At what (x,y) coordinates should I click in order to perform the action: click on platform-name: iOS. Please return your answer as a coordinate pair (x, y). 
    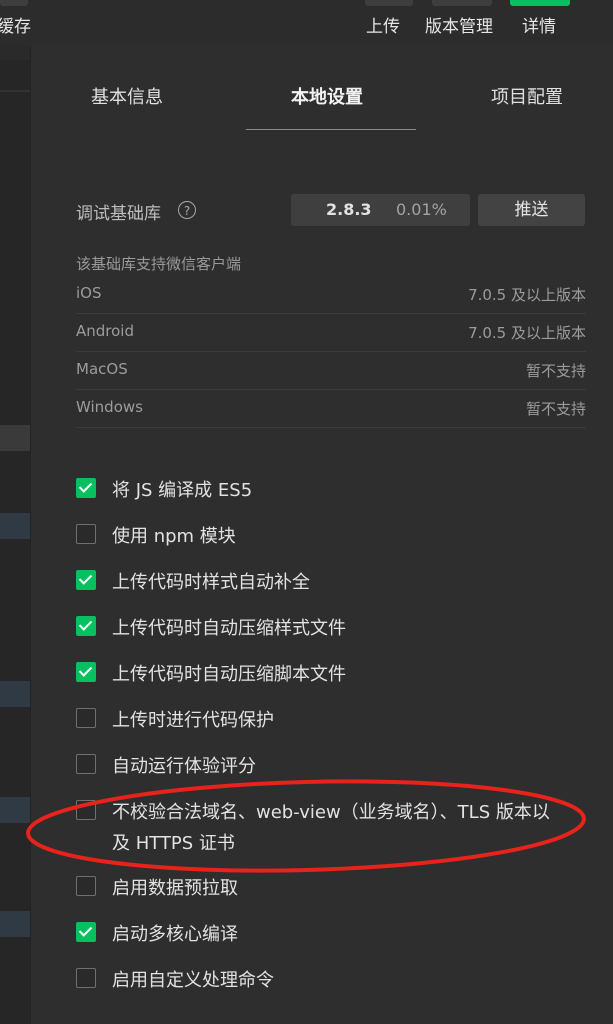
    Looking at the image, I should click on (89, 293).